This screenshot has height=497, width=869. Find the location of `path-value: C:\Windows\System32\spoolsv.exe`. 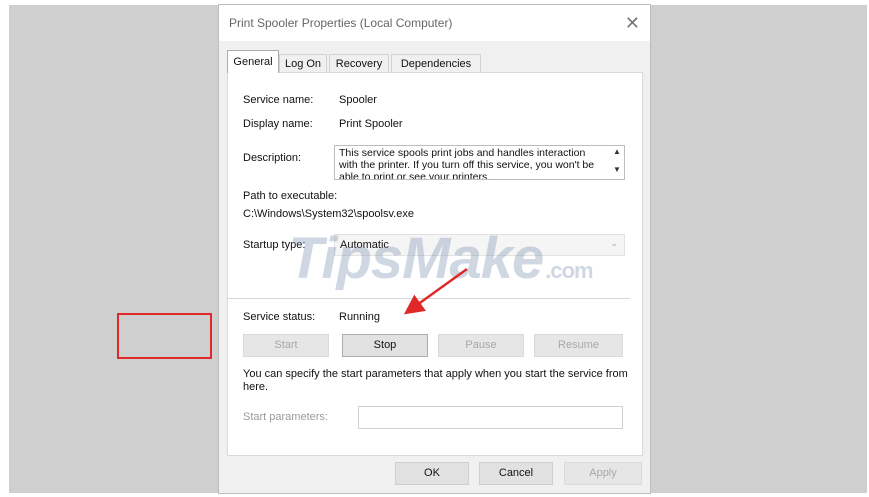

path-value: C:\Windows\System32\spoolsv.exe is located at coordinates (328, 214).